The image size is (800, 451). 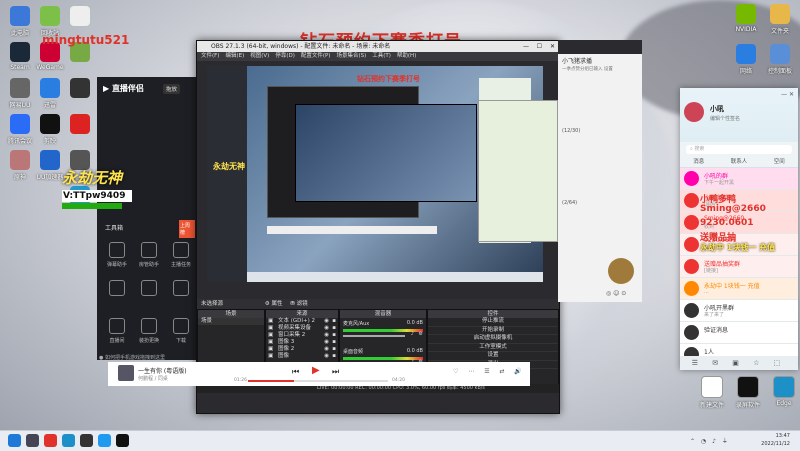 What do you see at coordinates (318, 381) in the screenshot?
I see `progress-track` at bounding box center [318, 381].